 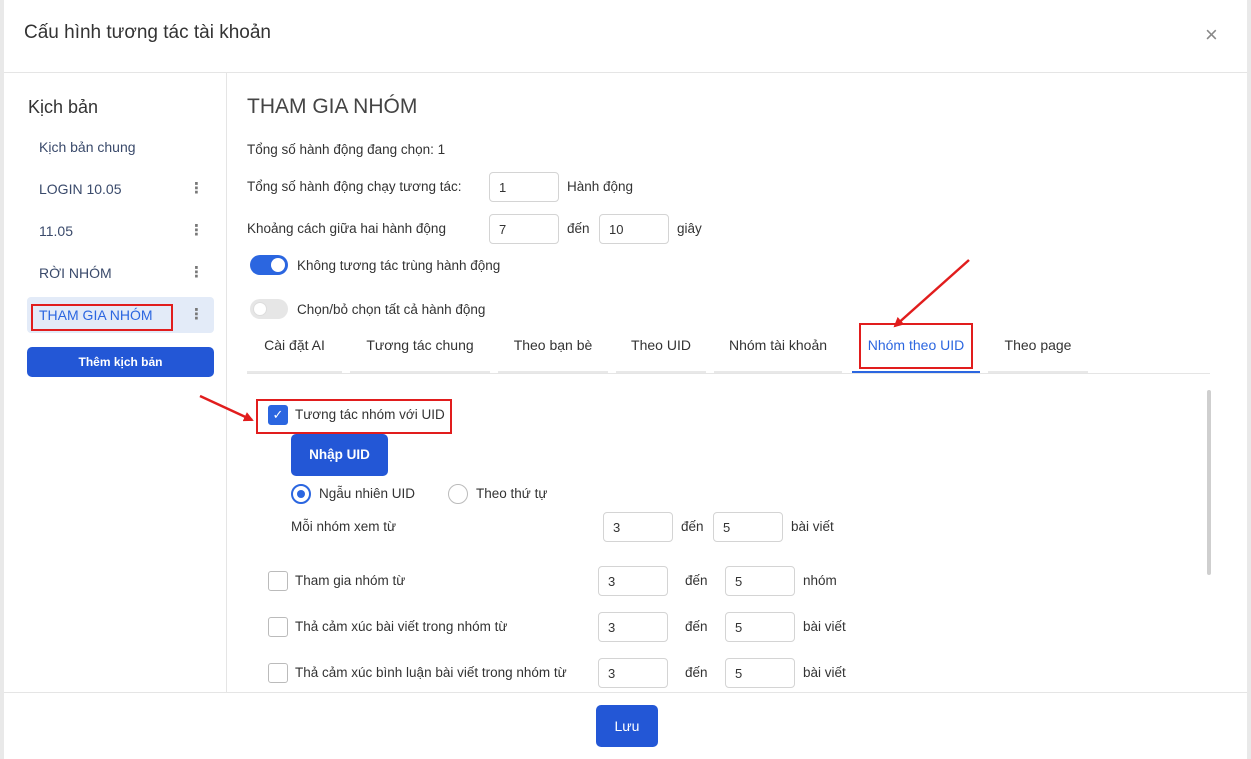 What do you see at coordinates (778, 349) in the screenshot?
I see `tab-account-groups: Nhóm tài khoản` at bounding box center [778, 349].